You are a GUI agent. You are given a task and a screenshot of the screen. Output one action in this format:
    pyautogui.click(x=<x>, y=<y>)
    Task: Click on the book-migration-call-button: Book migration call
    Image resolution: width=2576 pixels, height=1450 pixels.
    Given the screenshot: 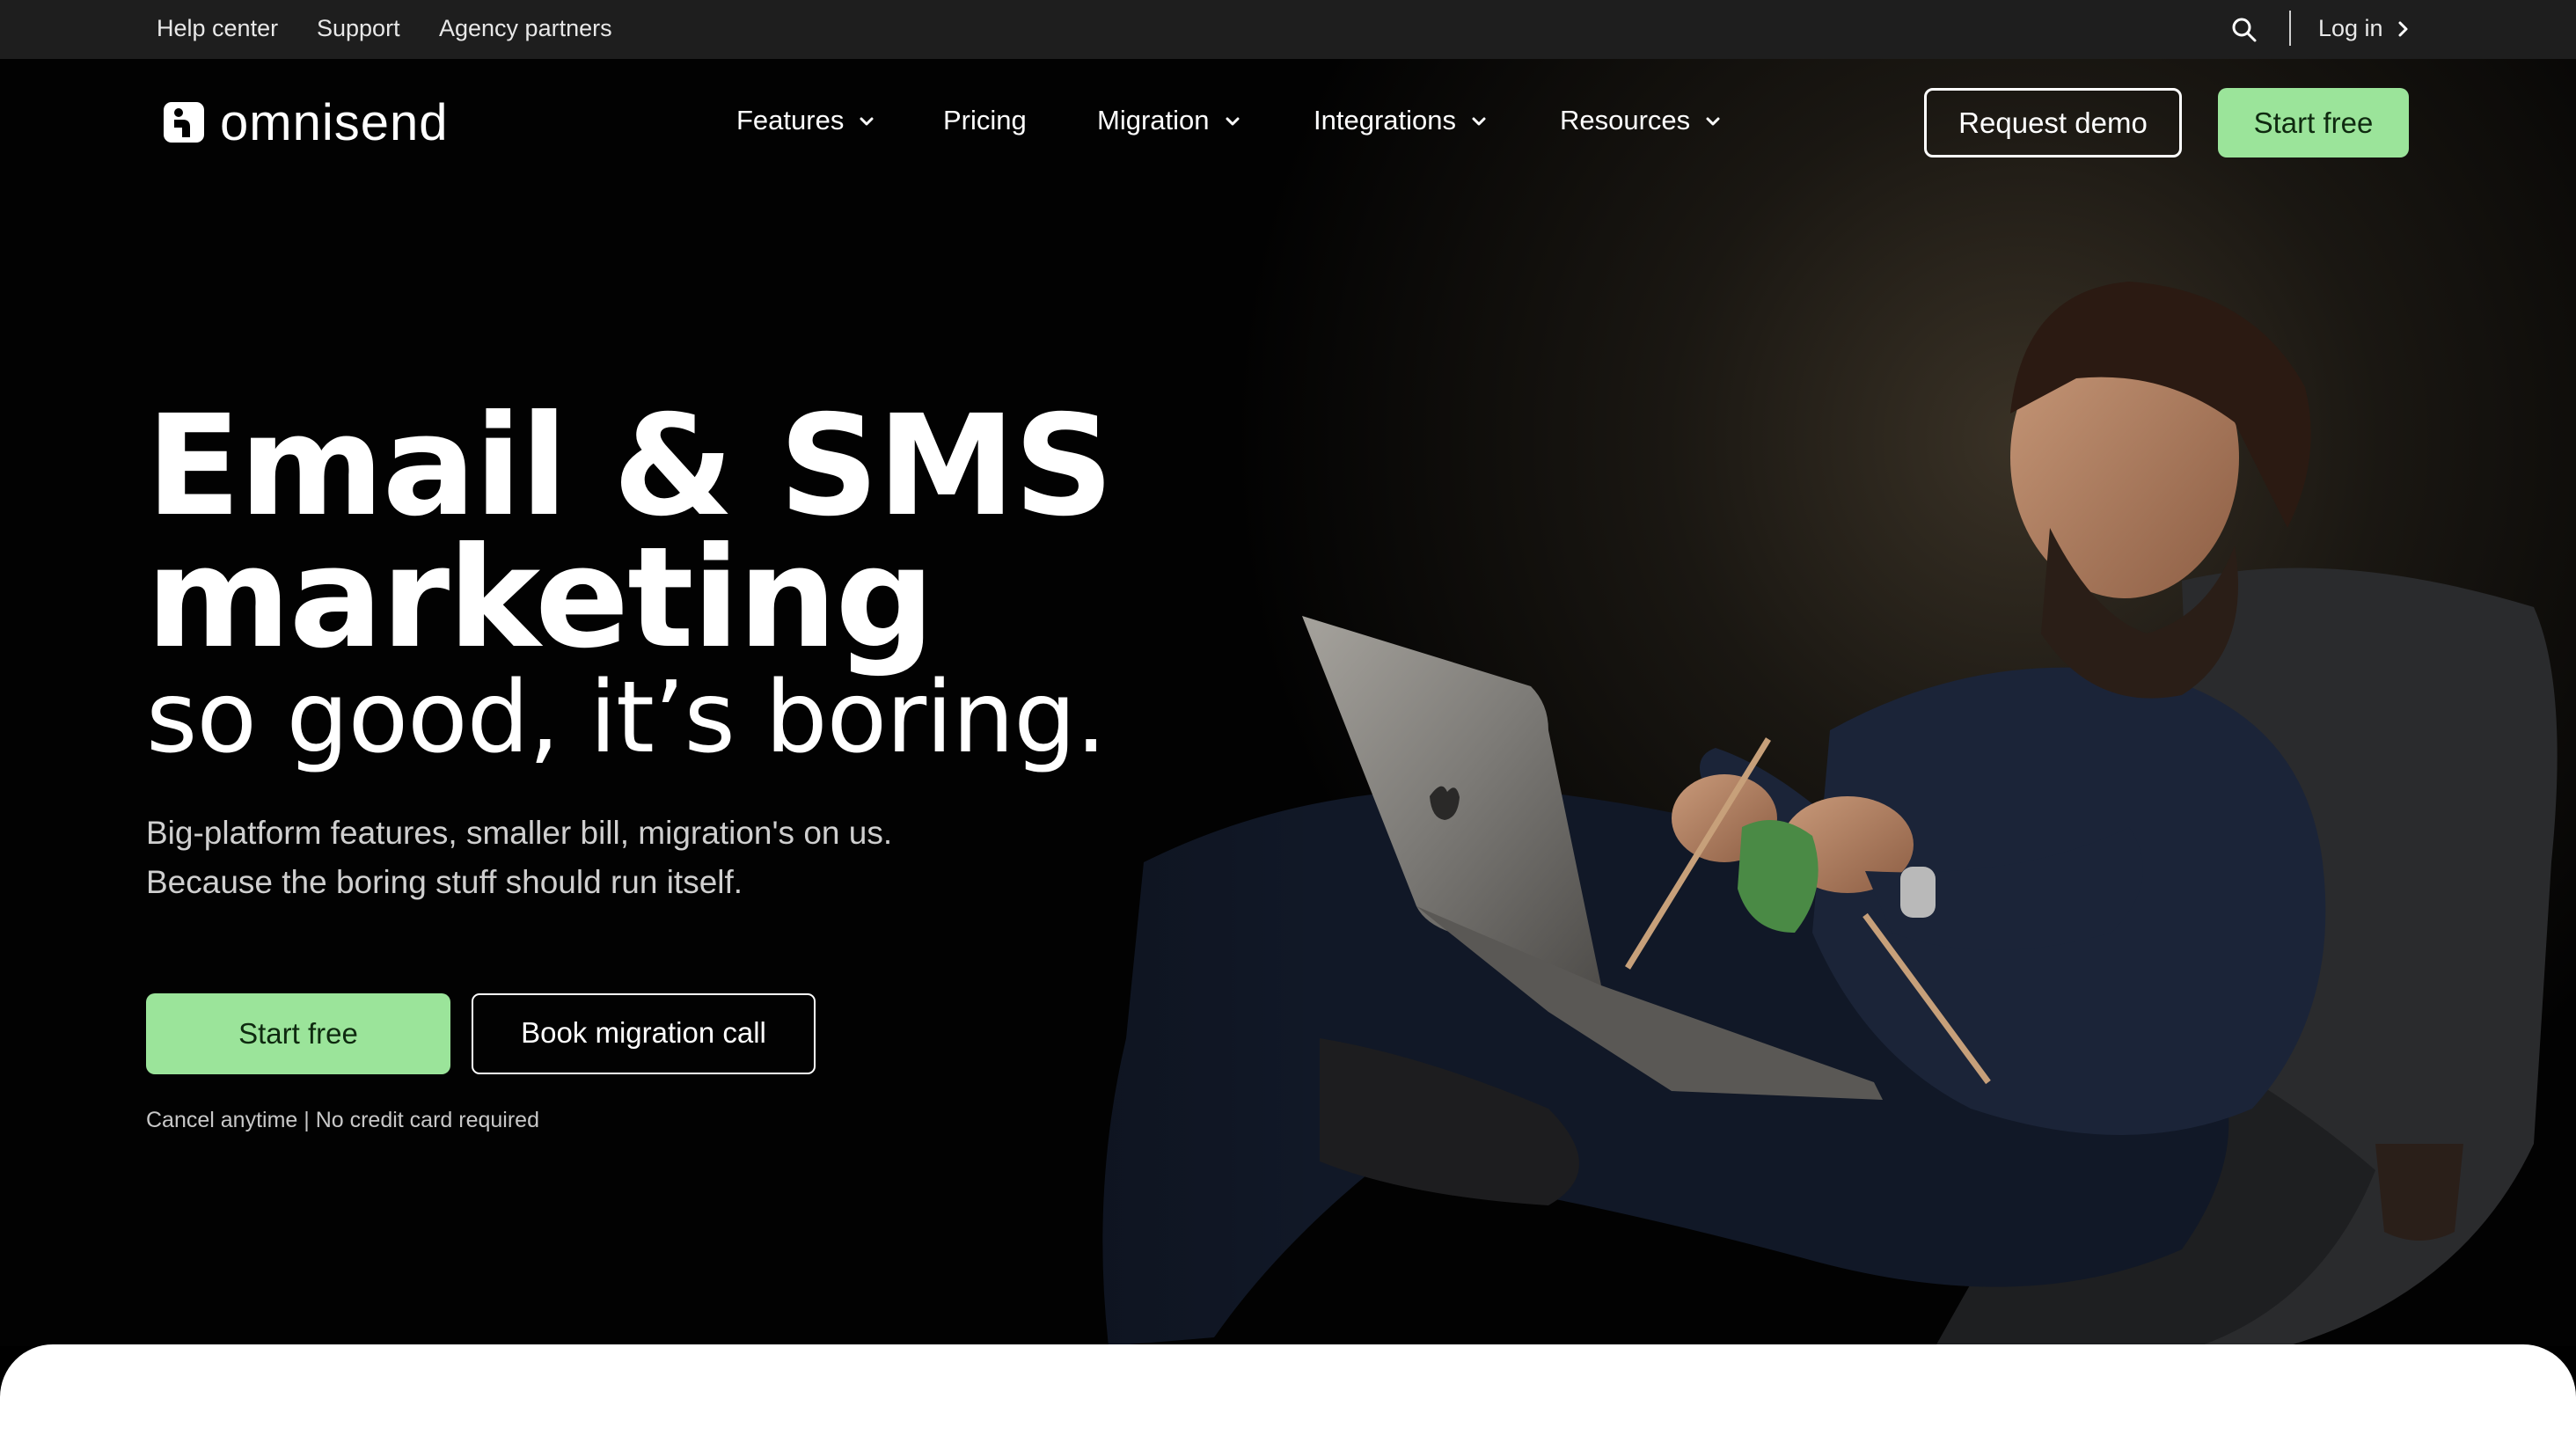 What is the action you would take?
    pyautogui.click(x=644, y=1033)
    